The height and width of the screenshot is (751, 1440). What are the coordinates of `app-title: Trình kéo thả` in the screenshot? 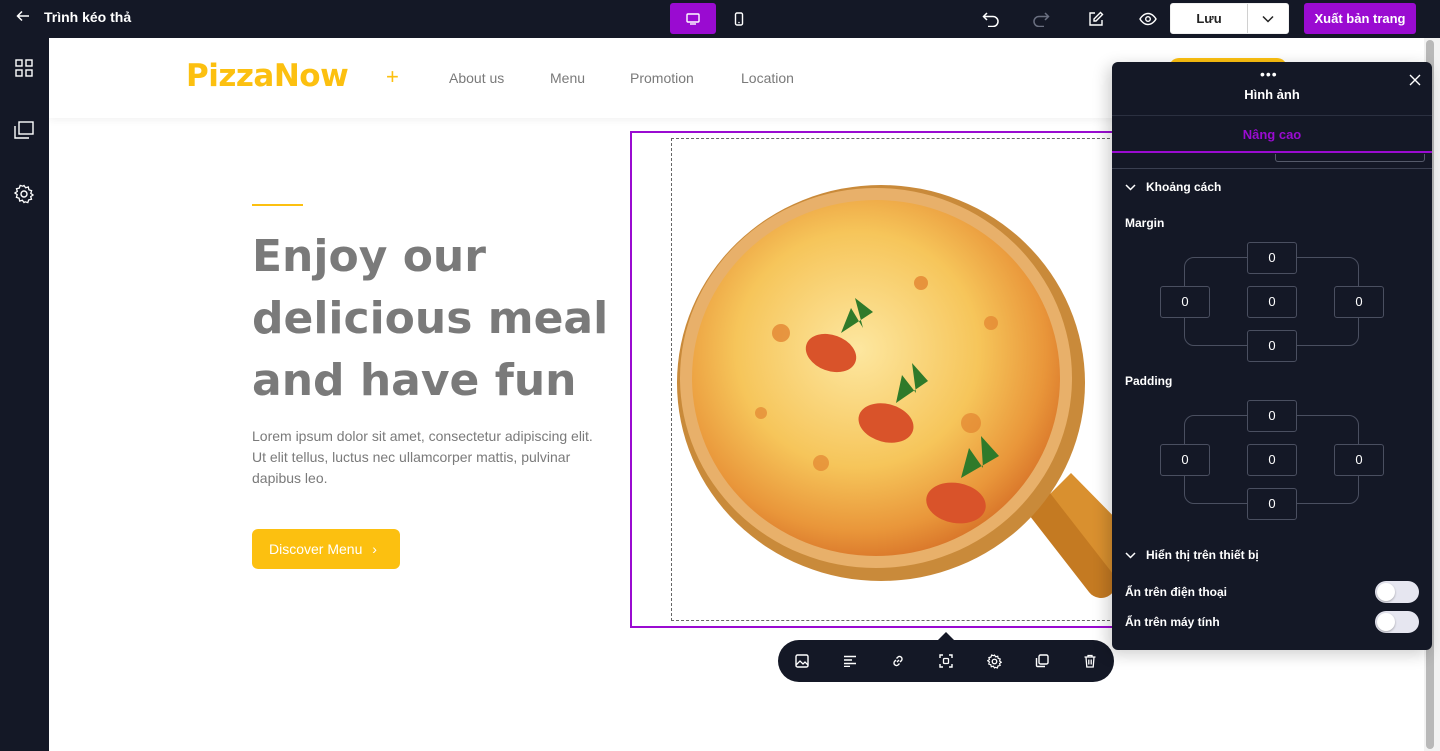 It's located at (88, 17).